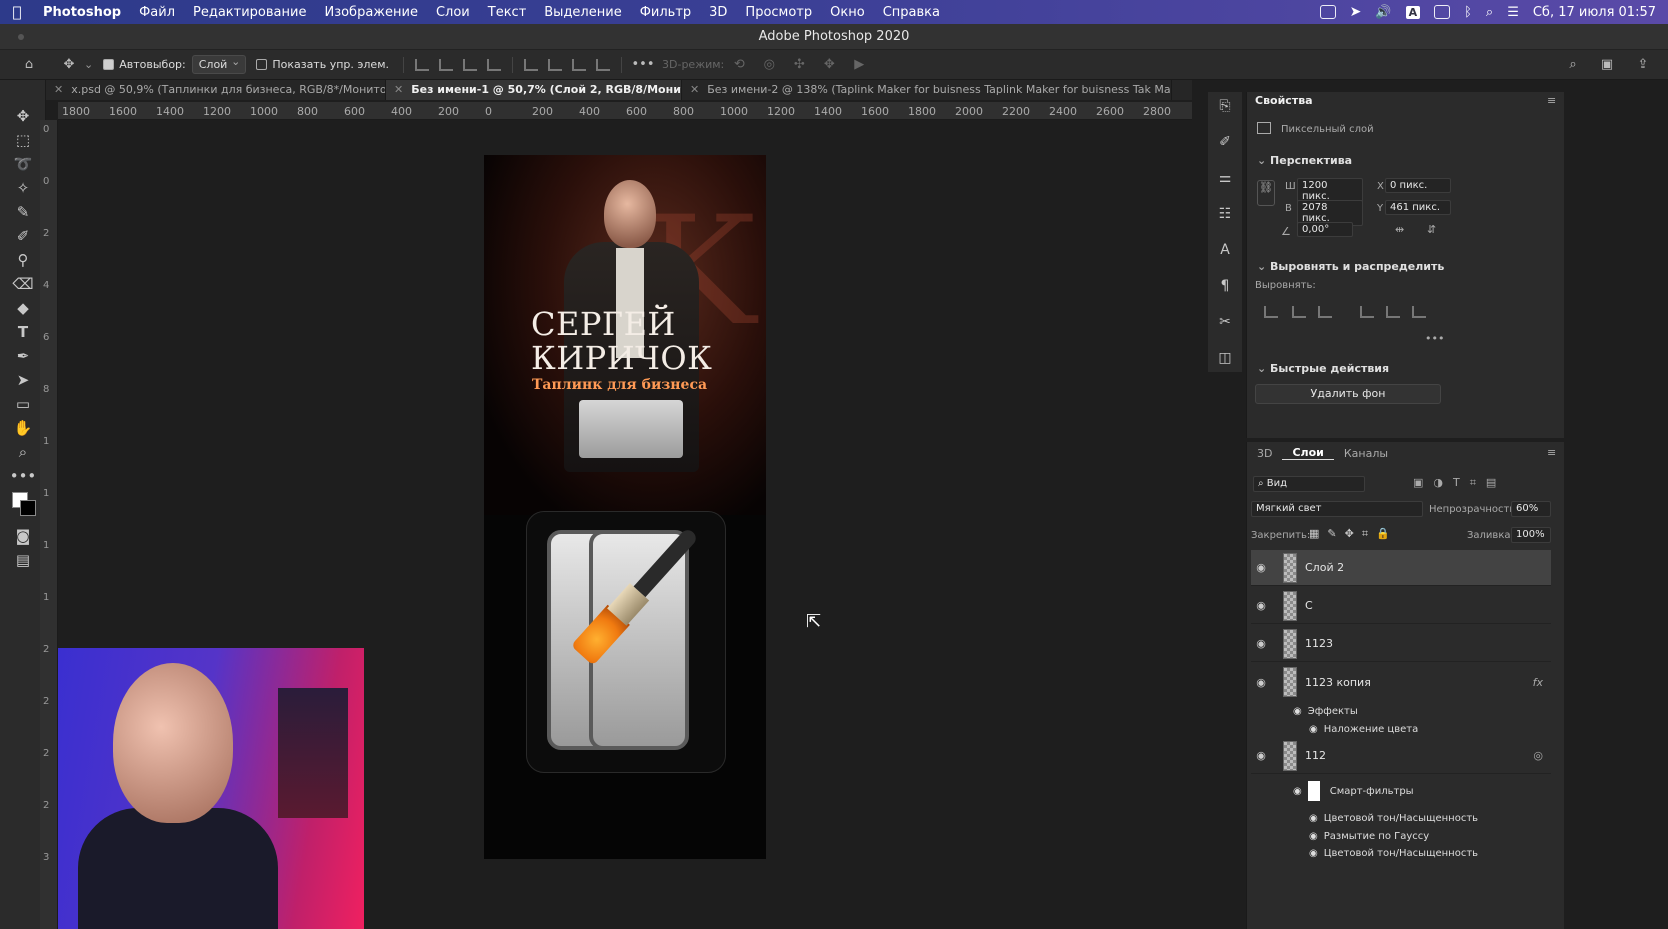  Describe the element at coordinates (1442, 12) in the screenshot. I see `battery-icon` at that location.